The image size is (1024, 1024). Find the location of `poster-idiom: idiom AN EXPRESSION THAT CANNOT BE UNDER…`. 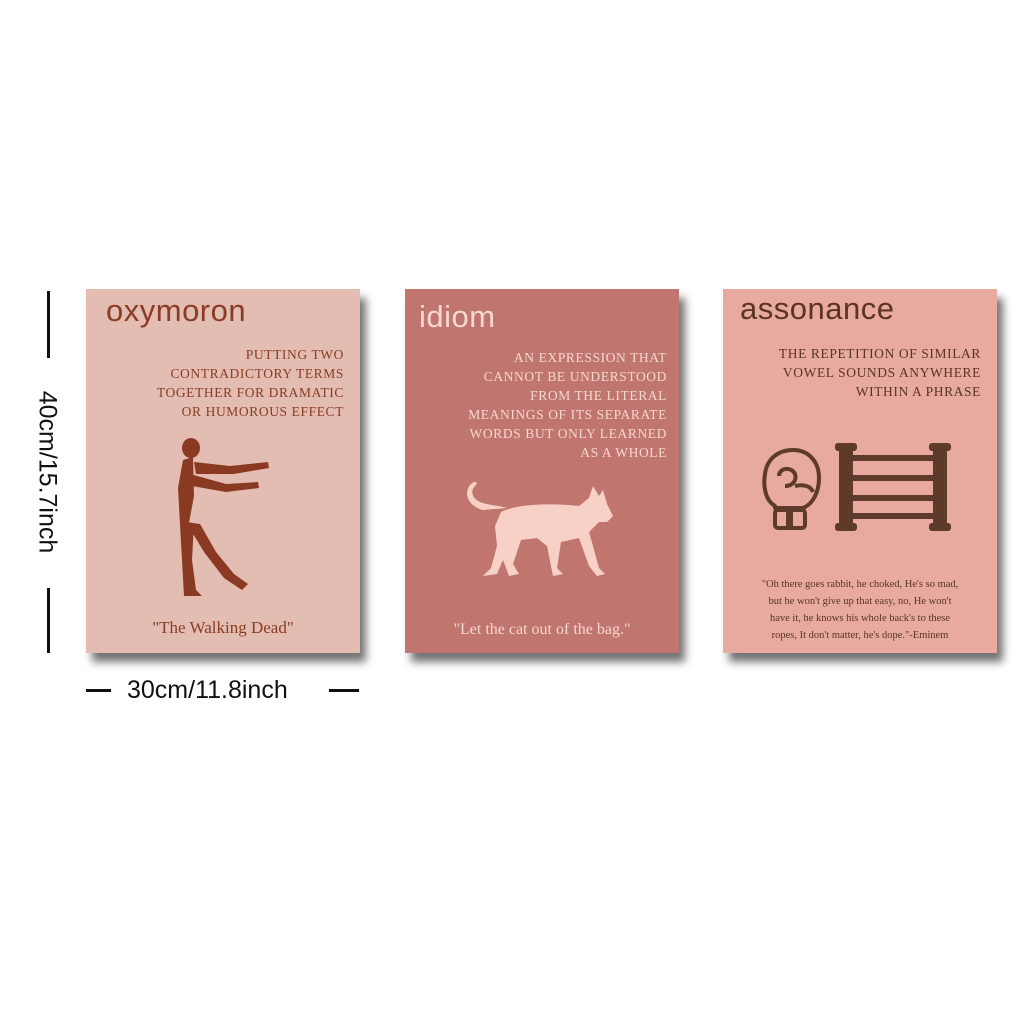

poster-idiom: idiom AN EXPRESSION THAT CANNOT BE UNDER… is located at coordinates (542, 471).